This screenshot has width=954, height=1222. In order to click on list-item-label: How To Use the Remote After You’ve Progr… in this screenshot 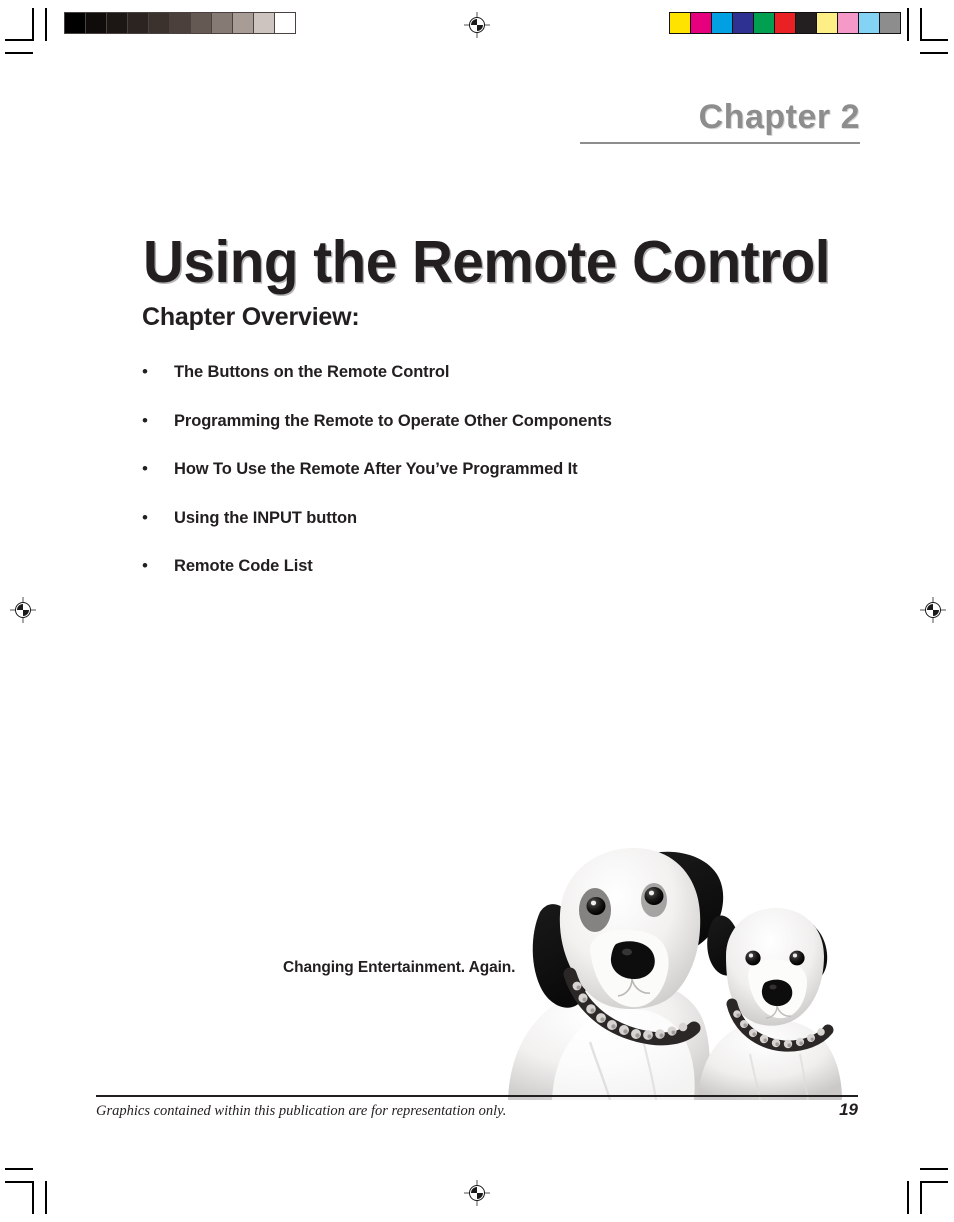, I will do `click(376, 469)`.